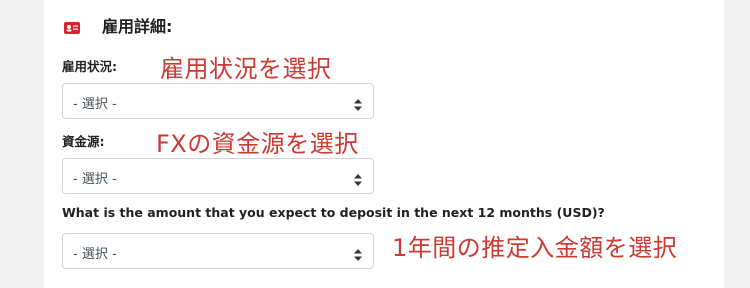  What do you see at coordinates (218, 251) in the screenshot?
I see `expected-deposit-select: - 選択 -` at bounding box center [218, 251].